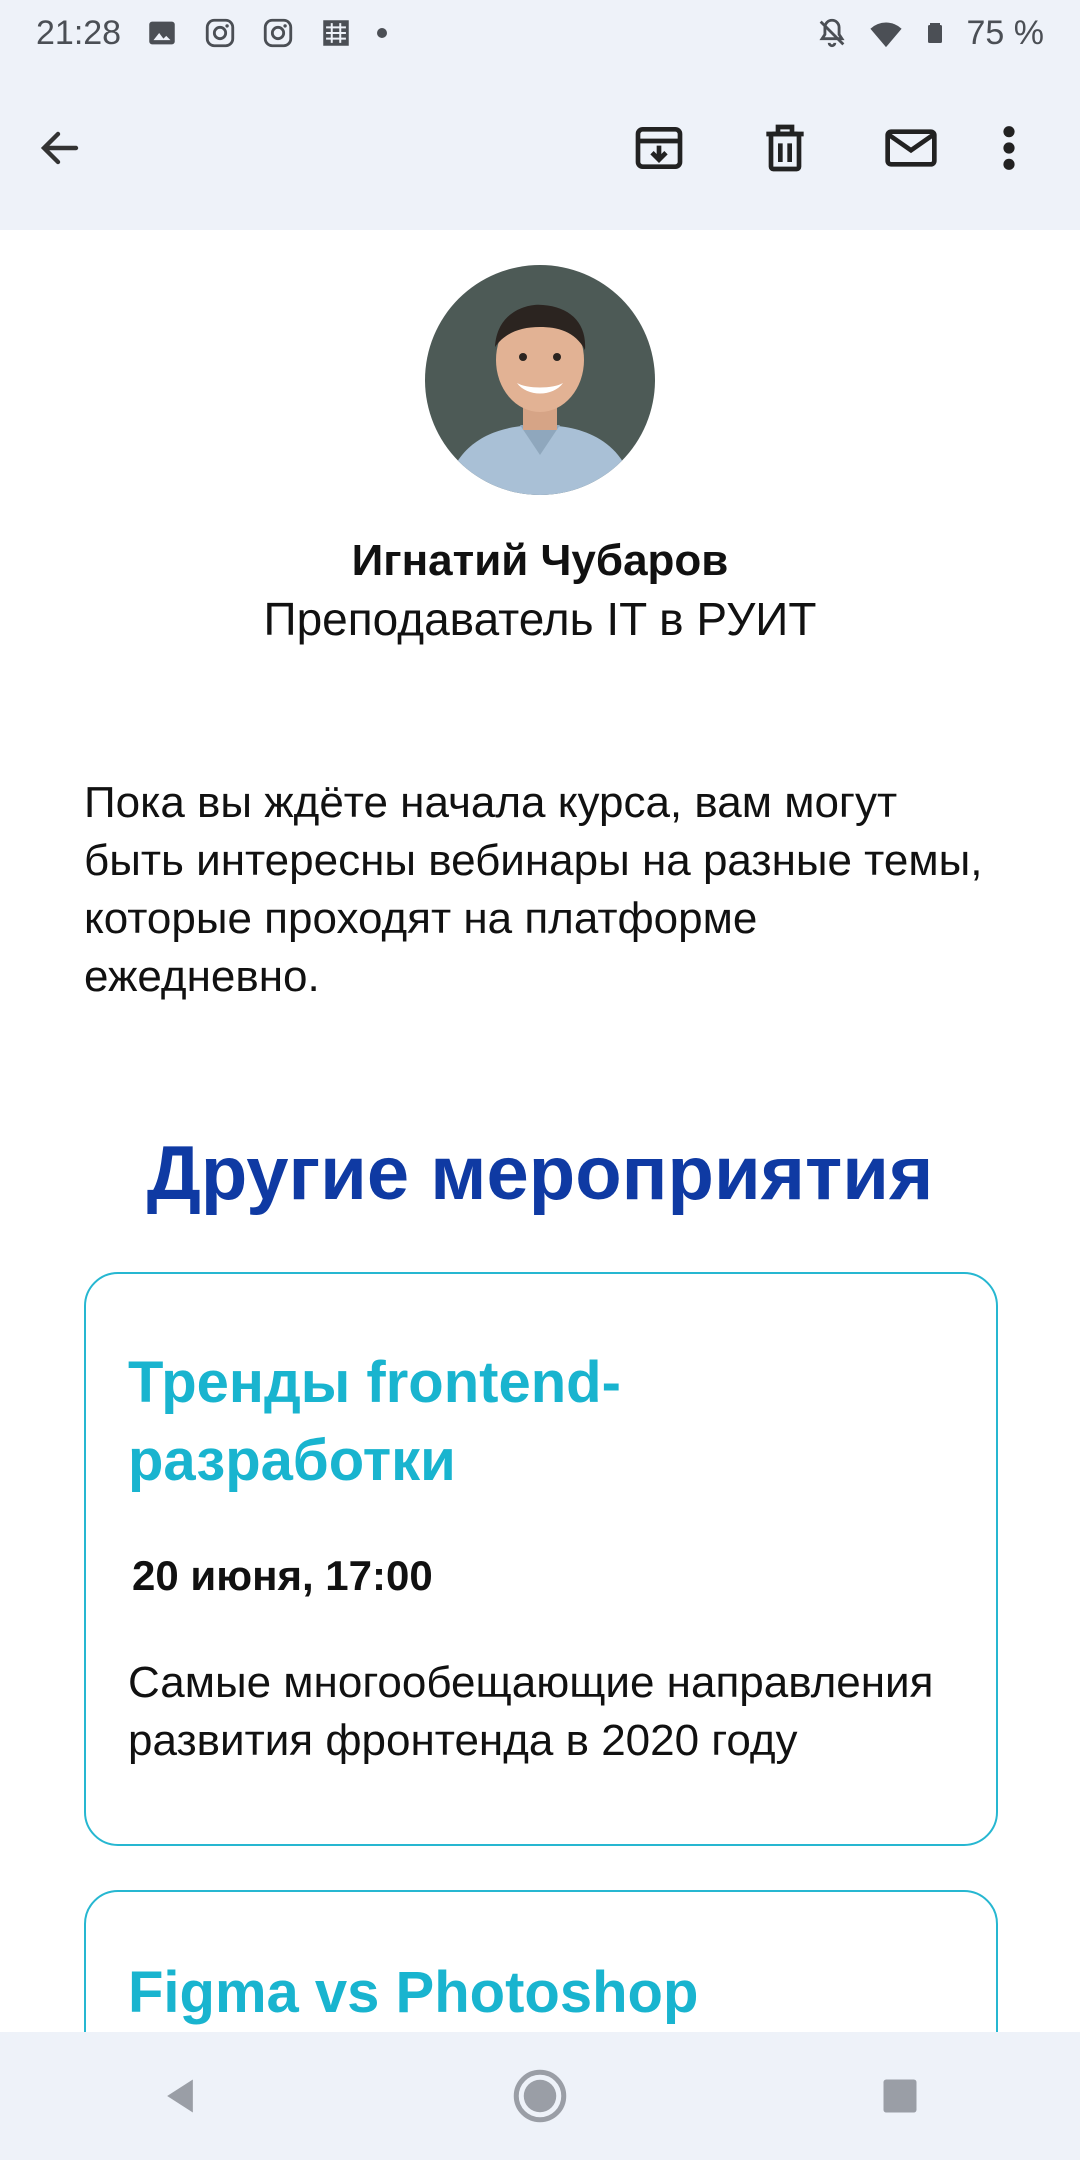  I want to click on nav-recents-button, so click(900, 2096).